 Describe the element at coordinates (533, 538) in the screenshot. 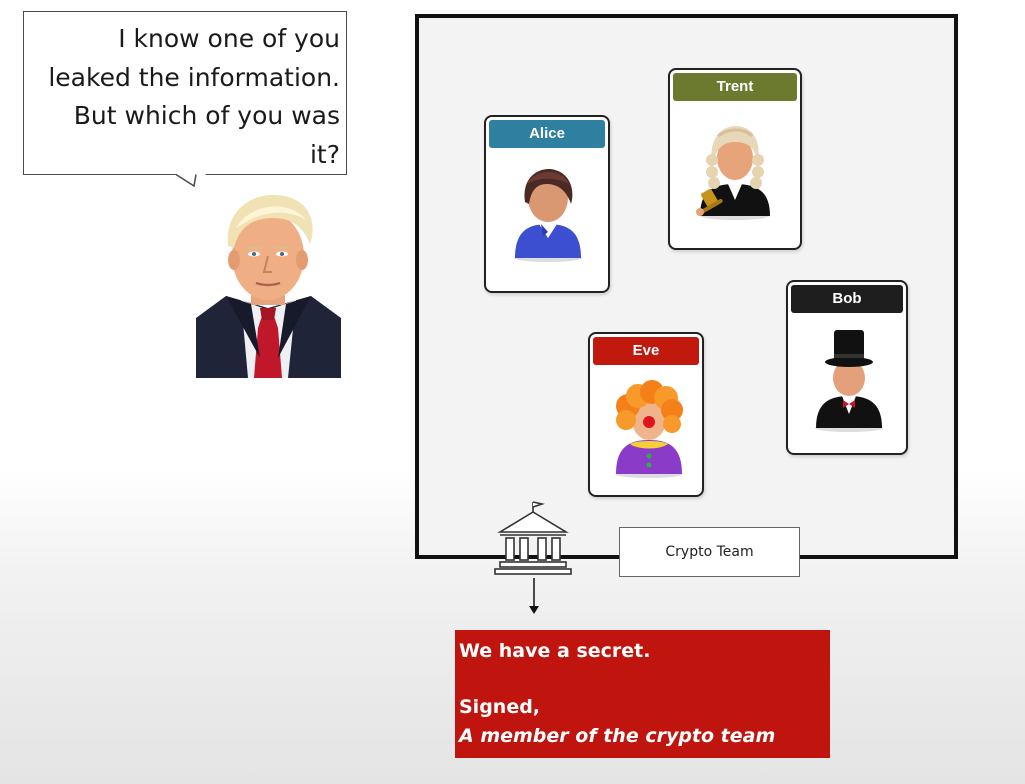

I see `bank-building-icon` at that location.